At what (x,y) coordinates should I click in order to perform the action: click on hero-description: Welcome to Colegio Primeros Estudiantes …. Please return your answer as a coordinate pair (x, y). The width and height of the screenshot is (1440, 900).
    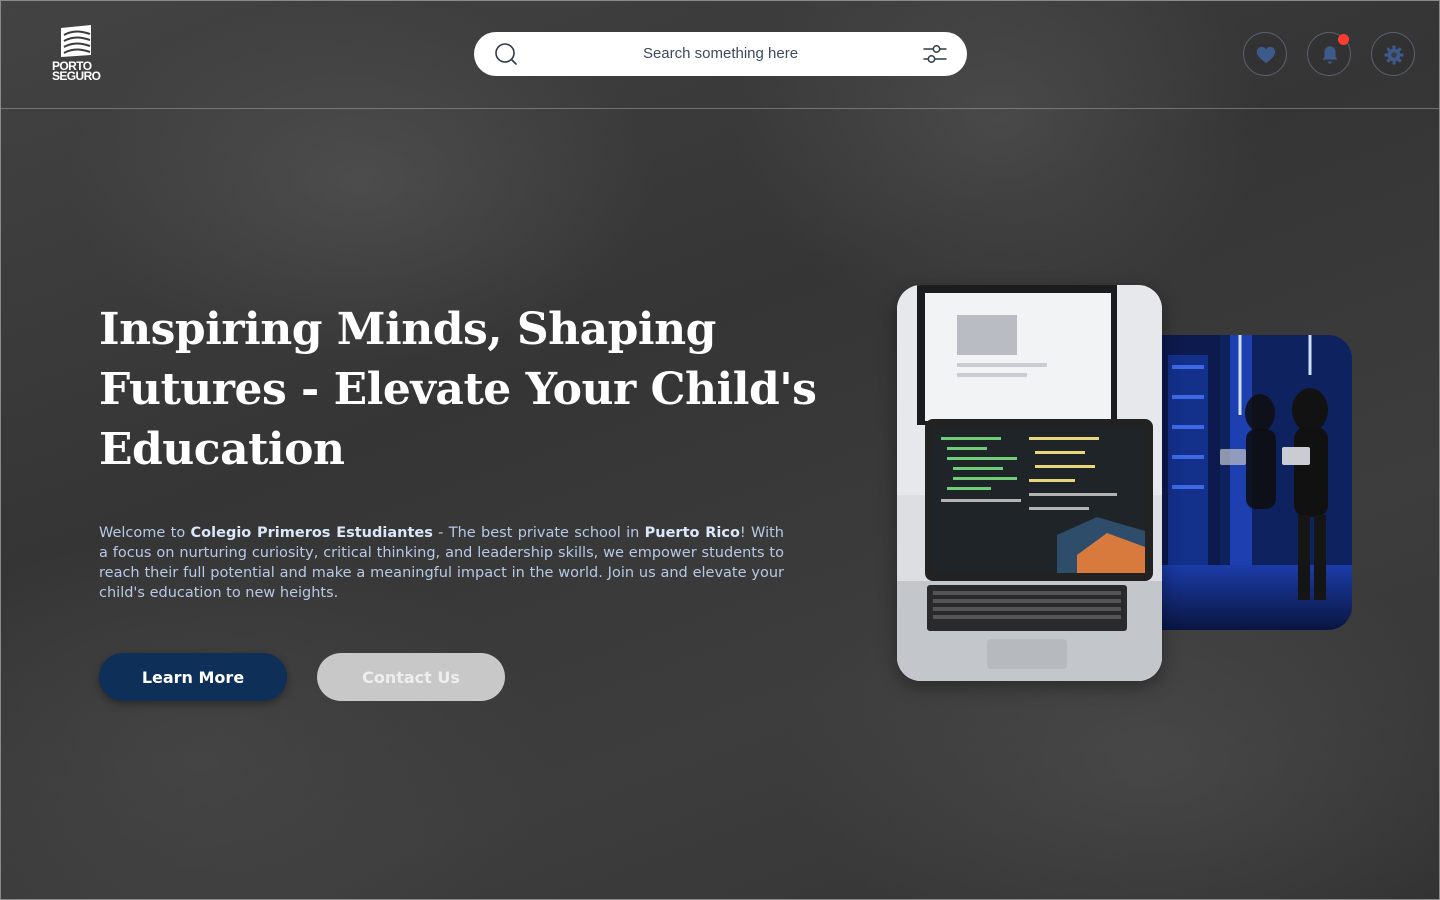
    Looking at the image, I should click on (441, 563).